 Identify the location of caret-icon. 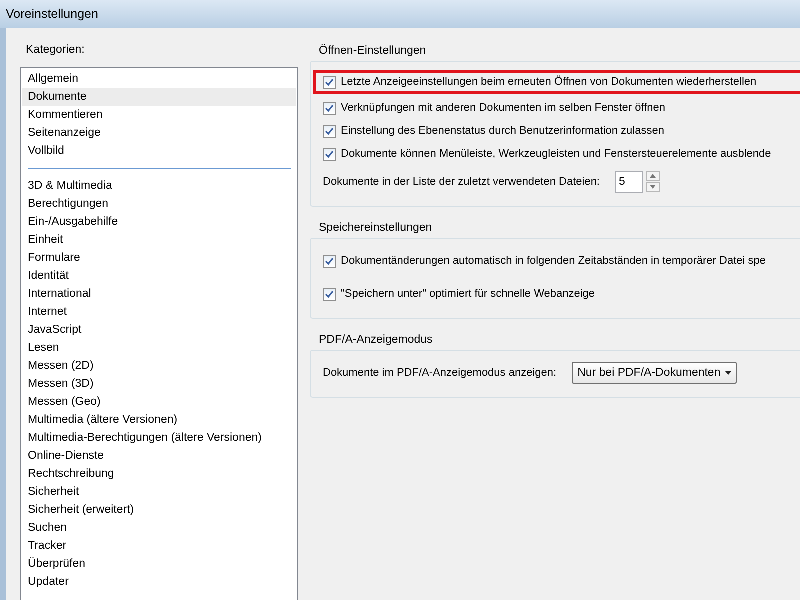
(728, 373).